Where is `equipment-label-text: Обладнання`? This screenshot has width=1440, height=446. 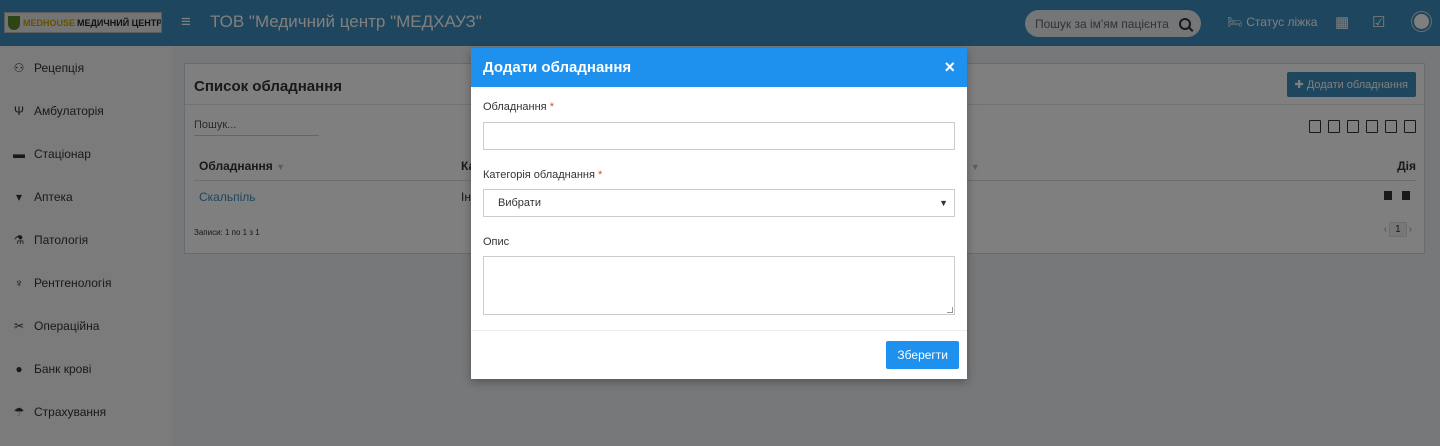
equipment-label-text: Обладнання is located at coordinates (515, 107).